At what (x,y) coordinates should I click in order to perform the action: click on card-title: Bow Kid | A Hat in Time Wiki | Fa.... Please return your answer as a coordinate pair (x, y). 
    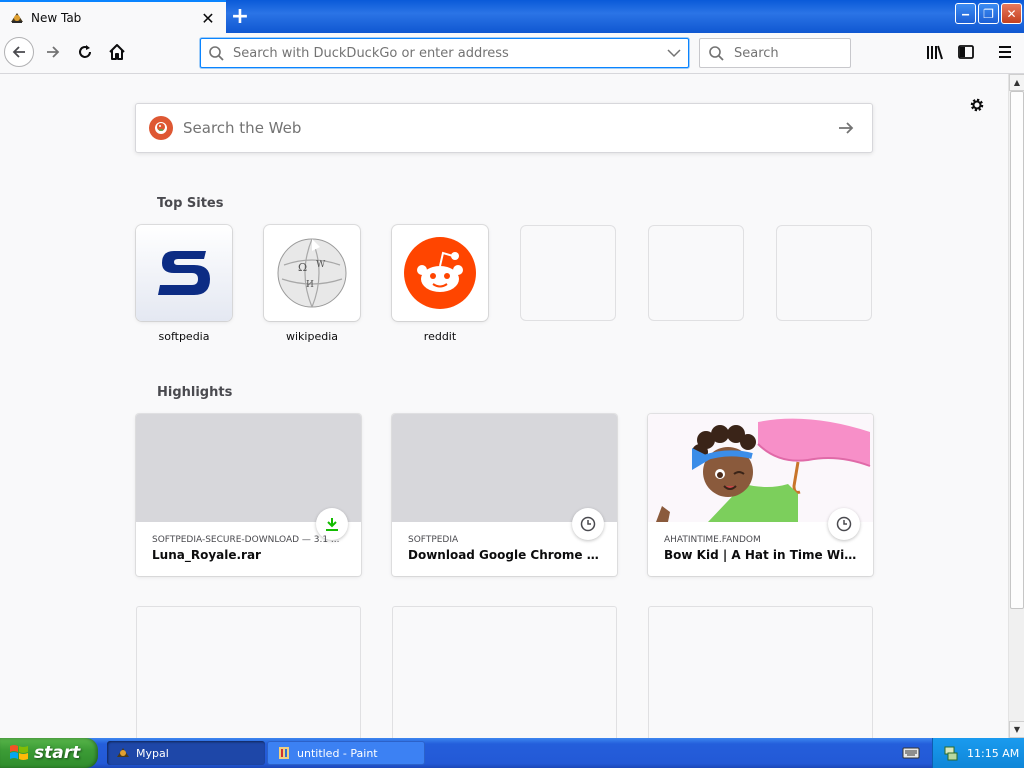
    Looking at the image, I should click on (761, 555).